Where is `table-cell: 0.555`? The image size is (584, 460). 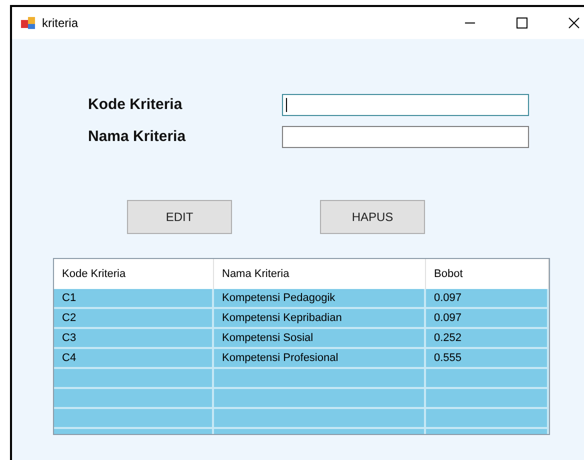 table-cell: 0.555 is located at coordinates (487, 358).